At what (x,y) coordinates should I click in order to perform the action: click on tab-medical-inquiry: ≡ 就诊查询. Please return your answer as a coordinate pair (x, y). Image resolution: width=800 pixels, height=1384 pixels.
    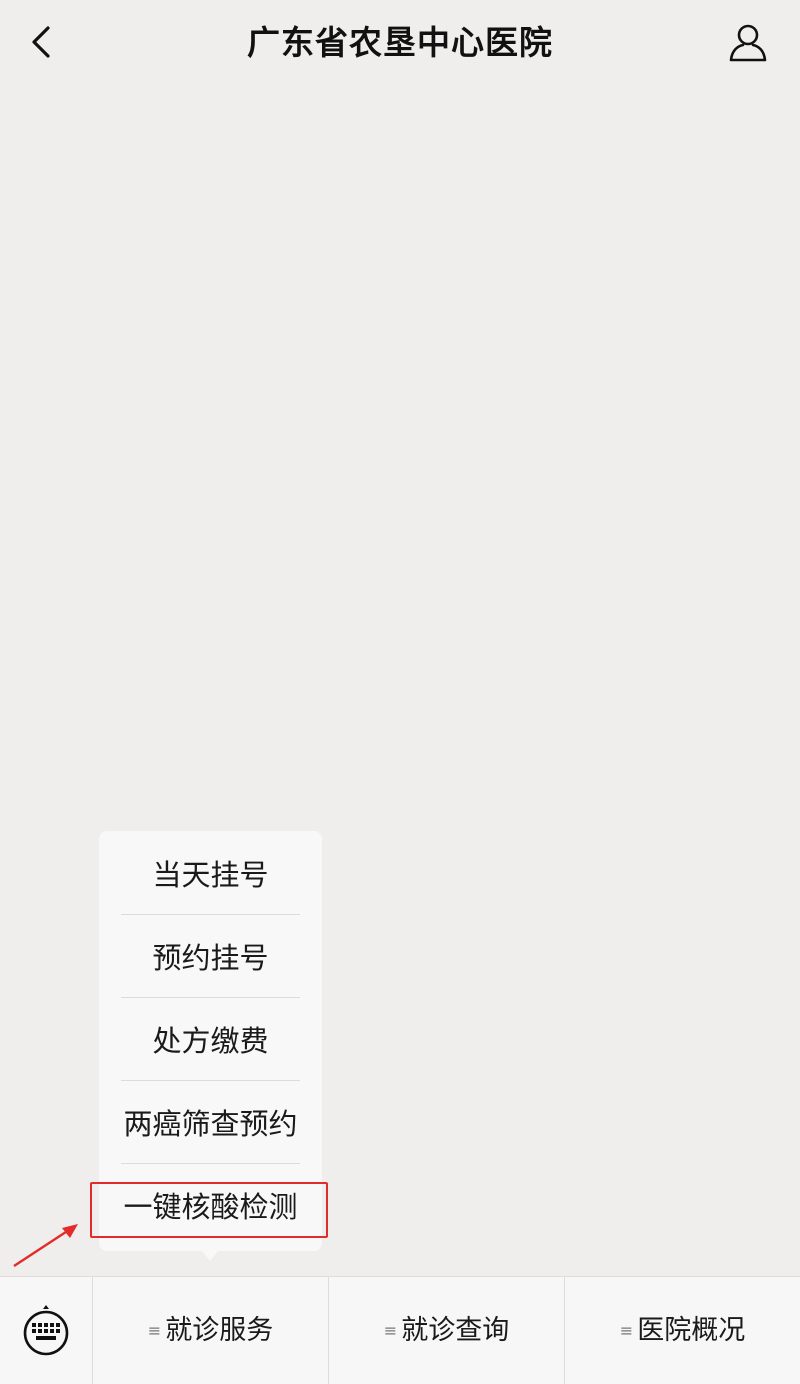
    Looking at the image, I should click on (446, 1330).